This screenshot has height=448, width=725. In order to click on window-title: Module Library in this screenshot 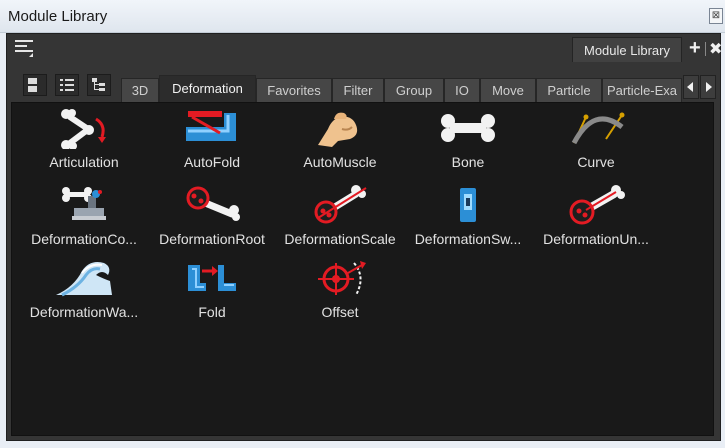, I will do `click(58, 16)`.